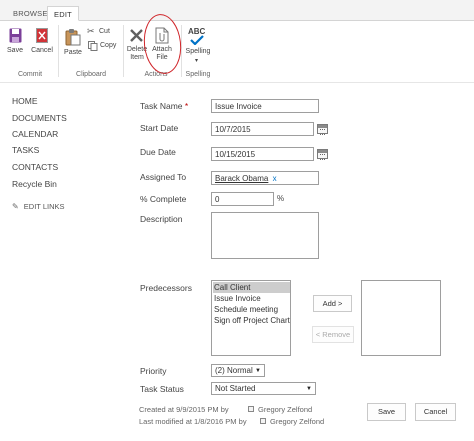 The image size is (474, 441). I want to click on description-label: Description, so click(161, 219).